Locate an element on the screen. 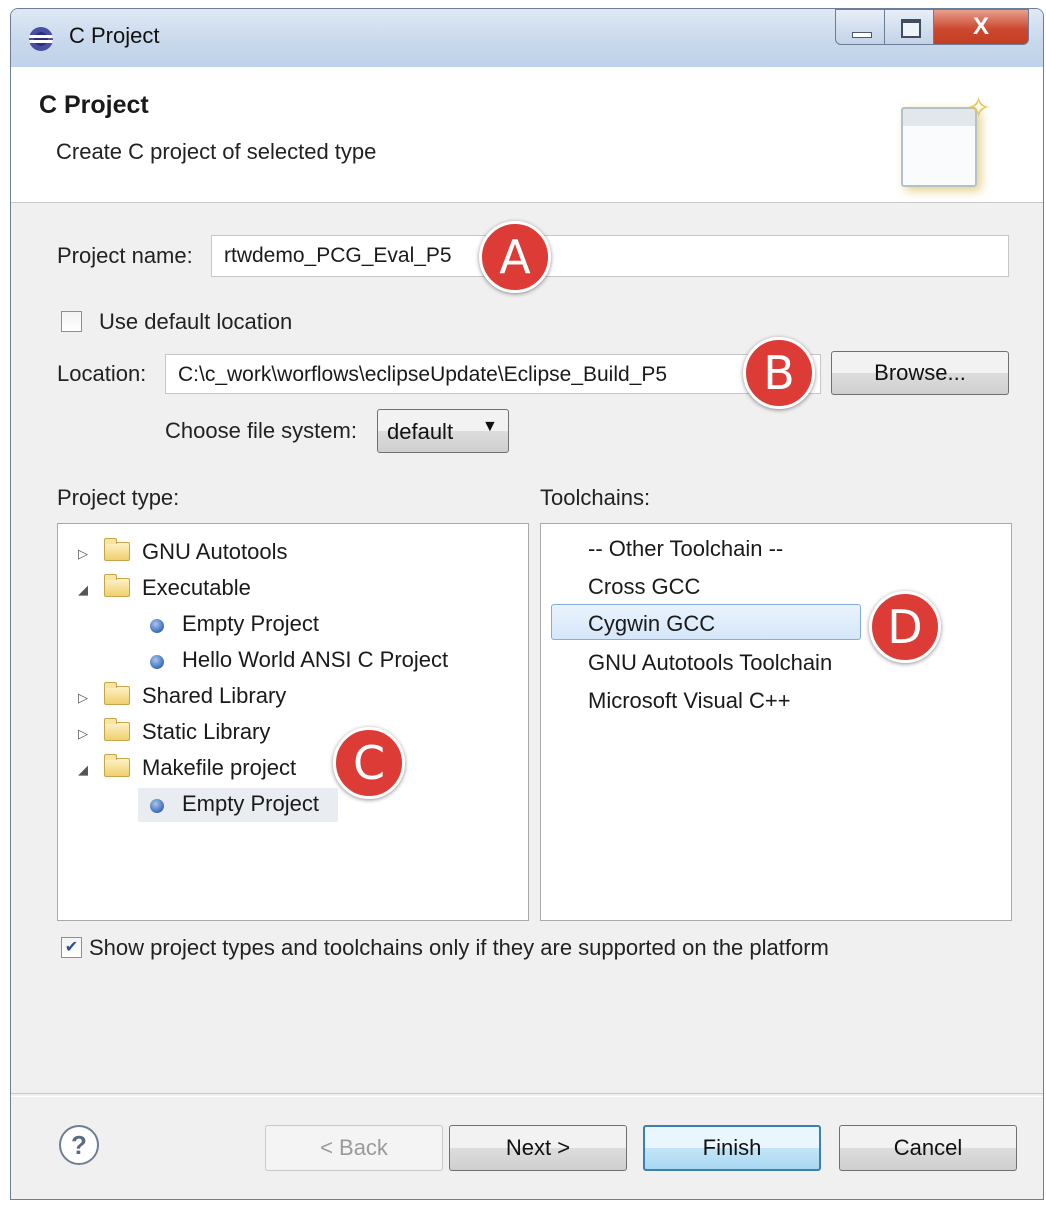  back-button: < Back is located at coordinates (354, 1148).